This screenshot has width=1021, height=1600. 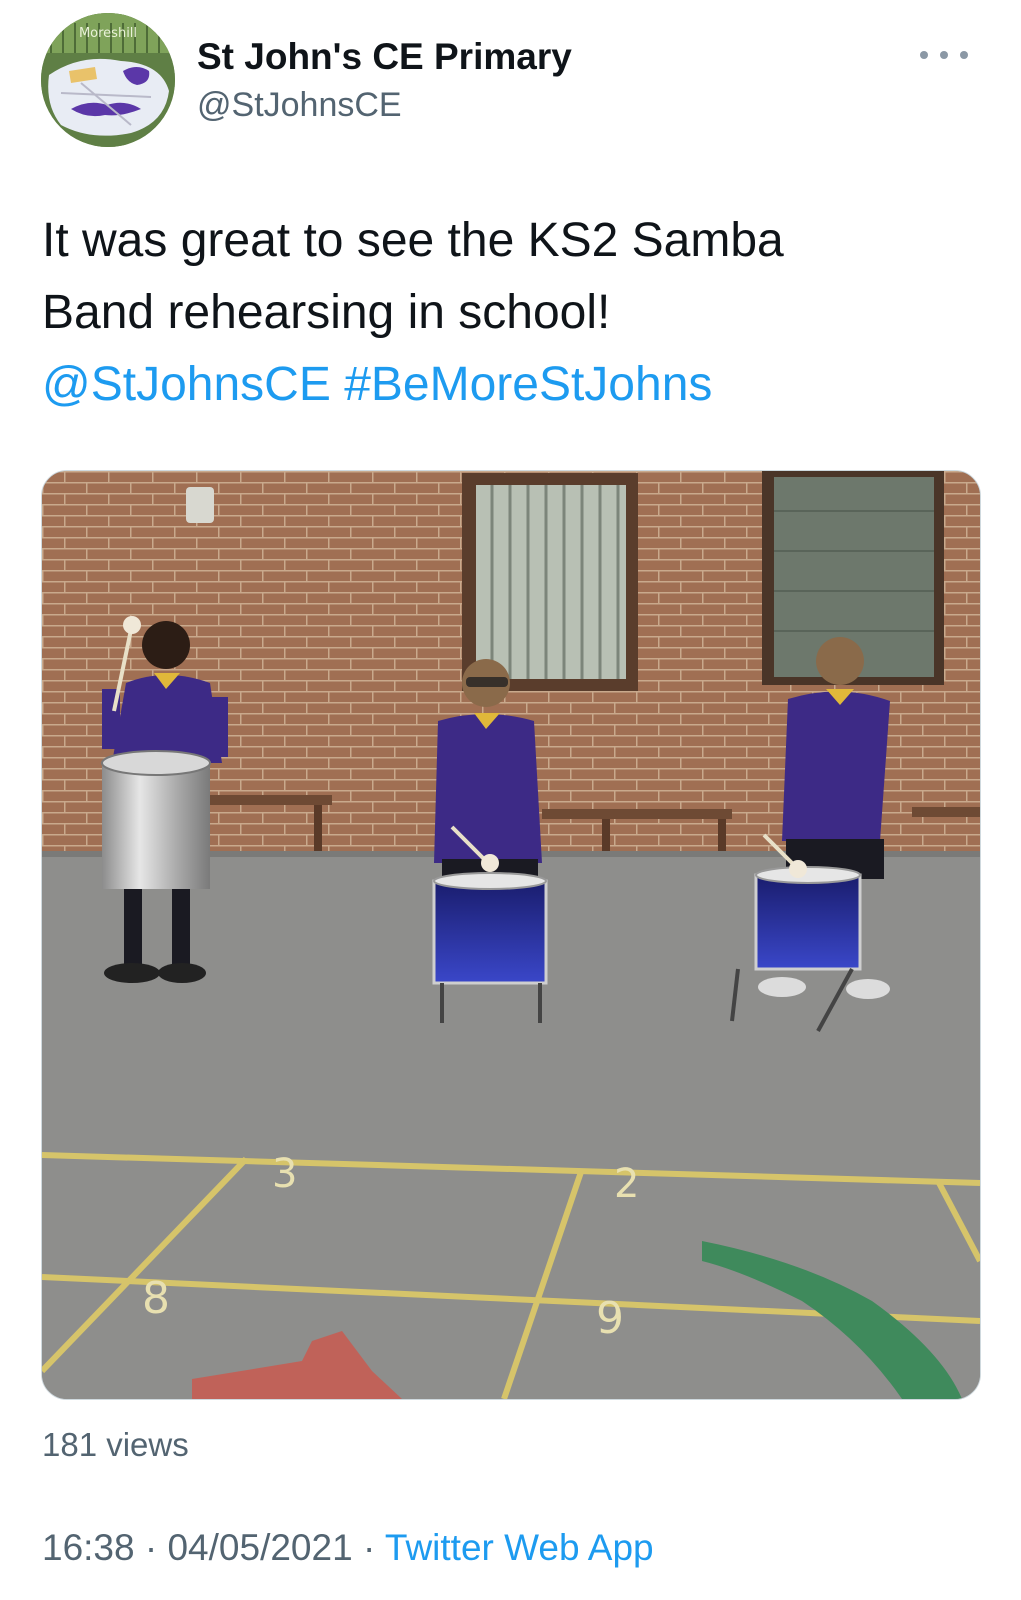 I want to click on handle: @StJohnsCE, so click(x=299, y=105).